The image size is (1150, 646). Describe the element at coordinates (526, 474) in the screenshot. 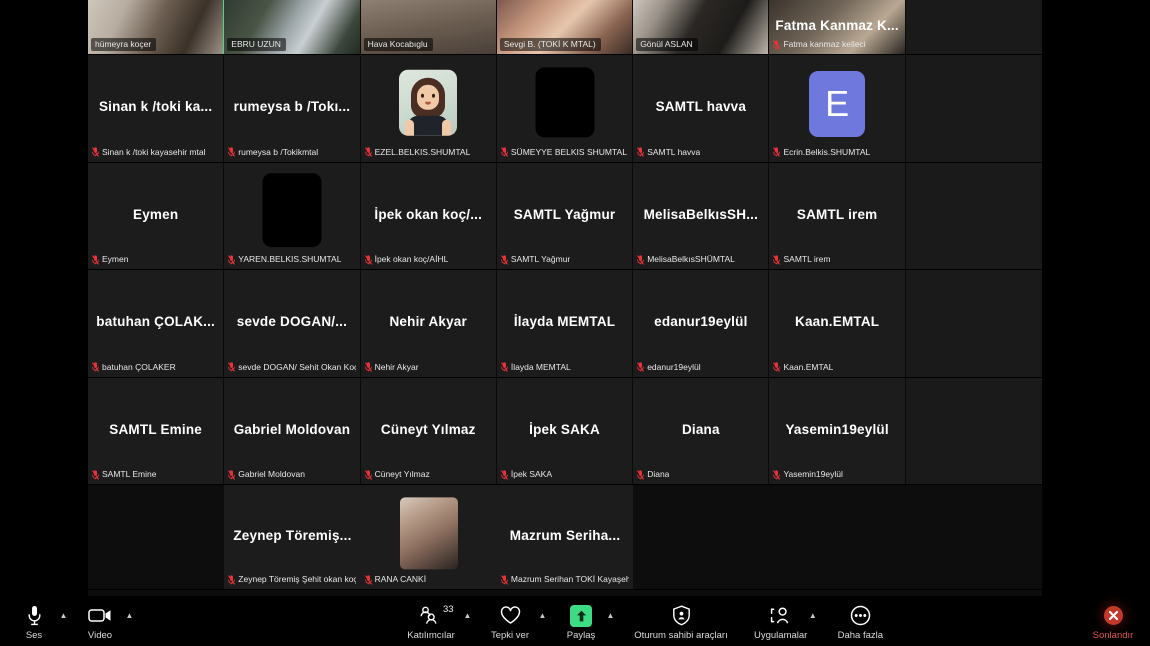

I see `participant-name-label: İpek SAKA` at that location.